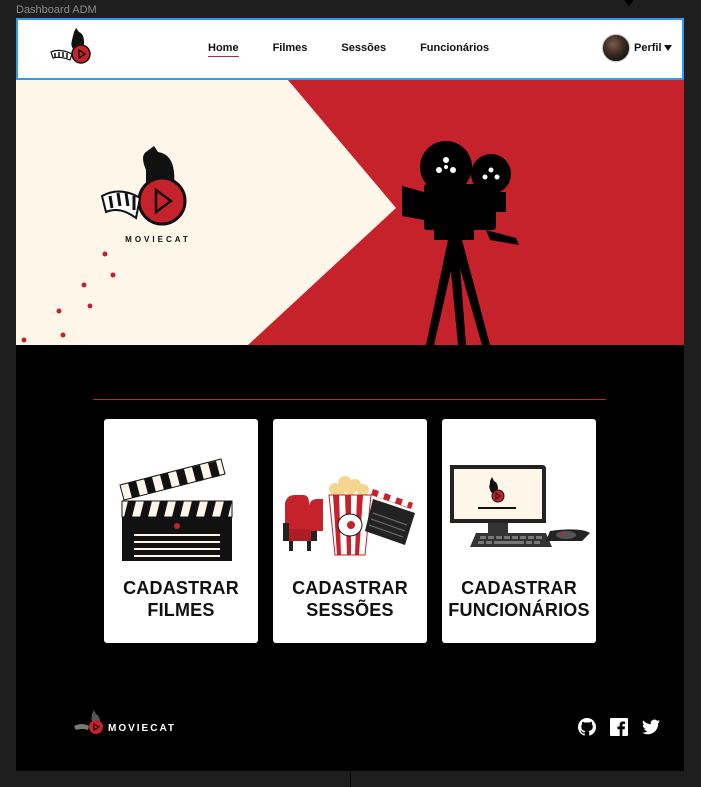 The height and width of the screenshot is (787, 701). I want to click on twitter-icon, so click(651, 727).